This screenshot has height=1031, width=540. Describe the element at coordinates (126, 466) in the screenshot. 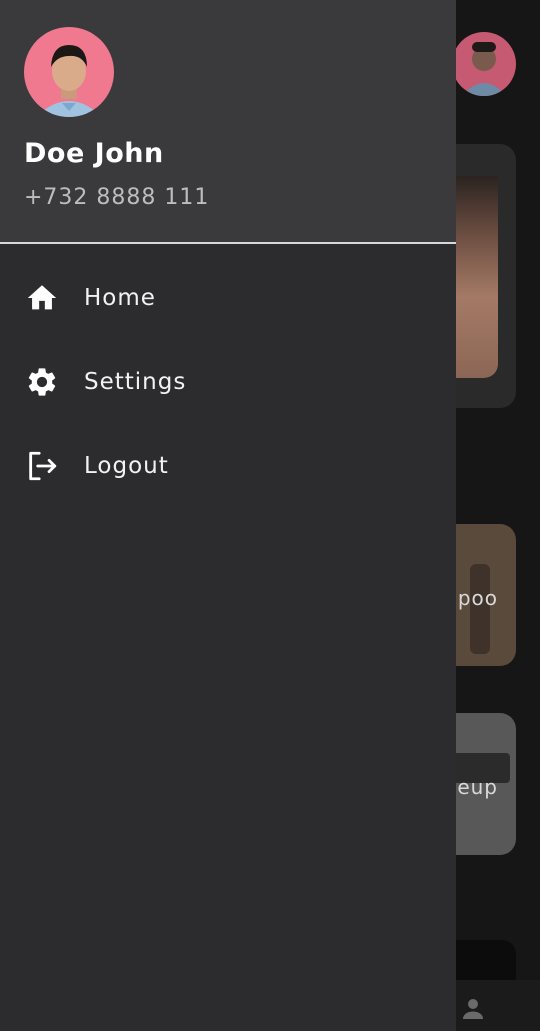

I see `menu-item-label: Logout` at that location.